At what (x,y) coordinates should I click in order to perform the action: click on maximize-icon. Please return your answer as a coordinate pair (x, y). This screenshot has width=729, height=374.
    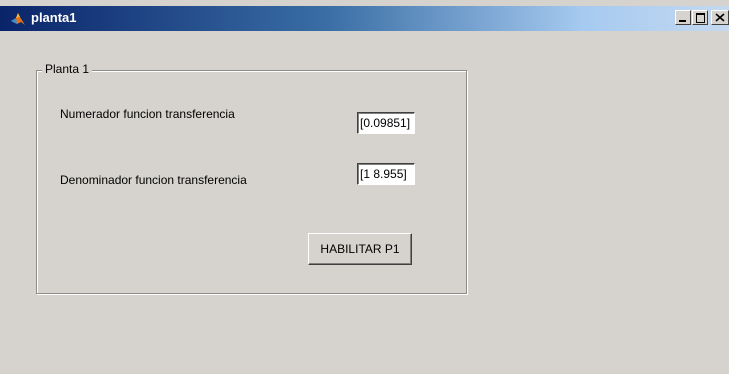
    Looking at the image, I should click on (700, 17).